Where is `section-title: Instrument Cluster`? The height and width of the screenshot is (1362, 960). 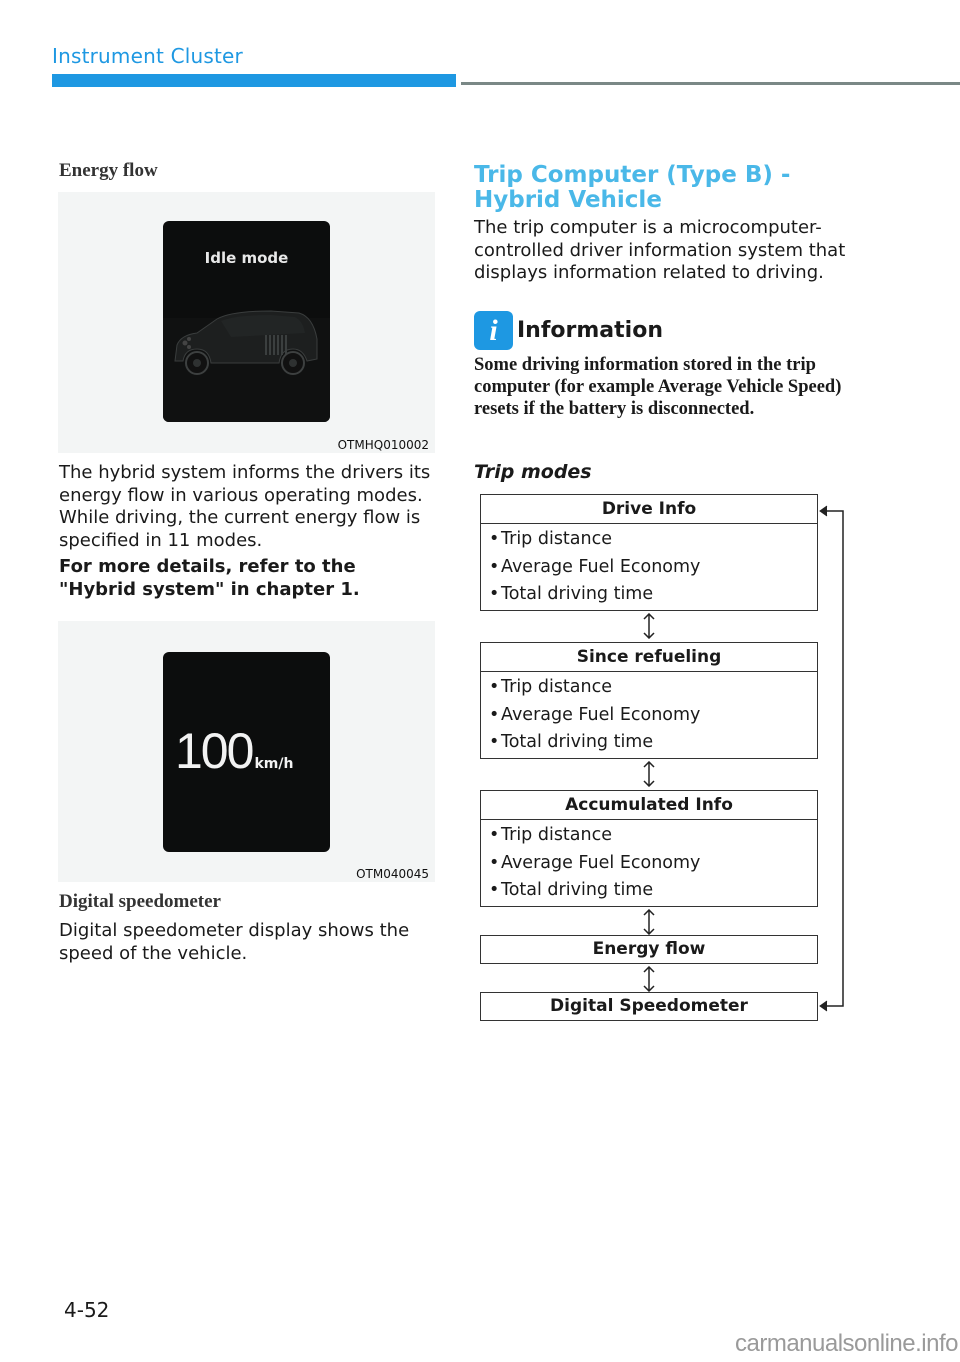 section-title: Instrument Cluster is located at coordinates (147, 56).